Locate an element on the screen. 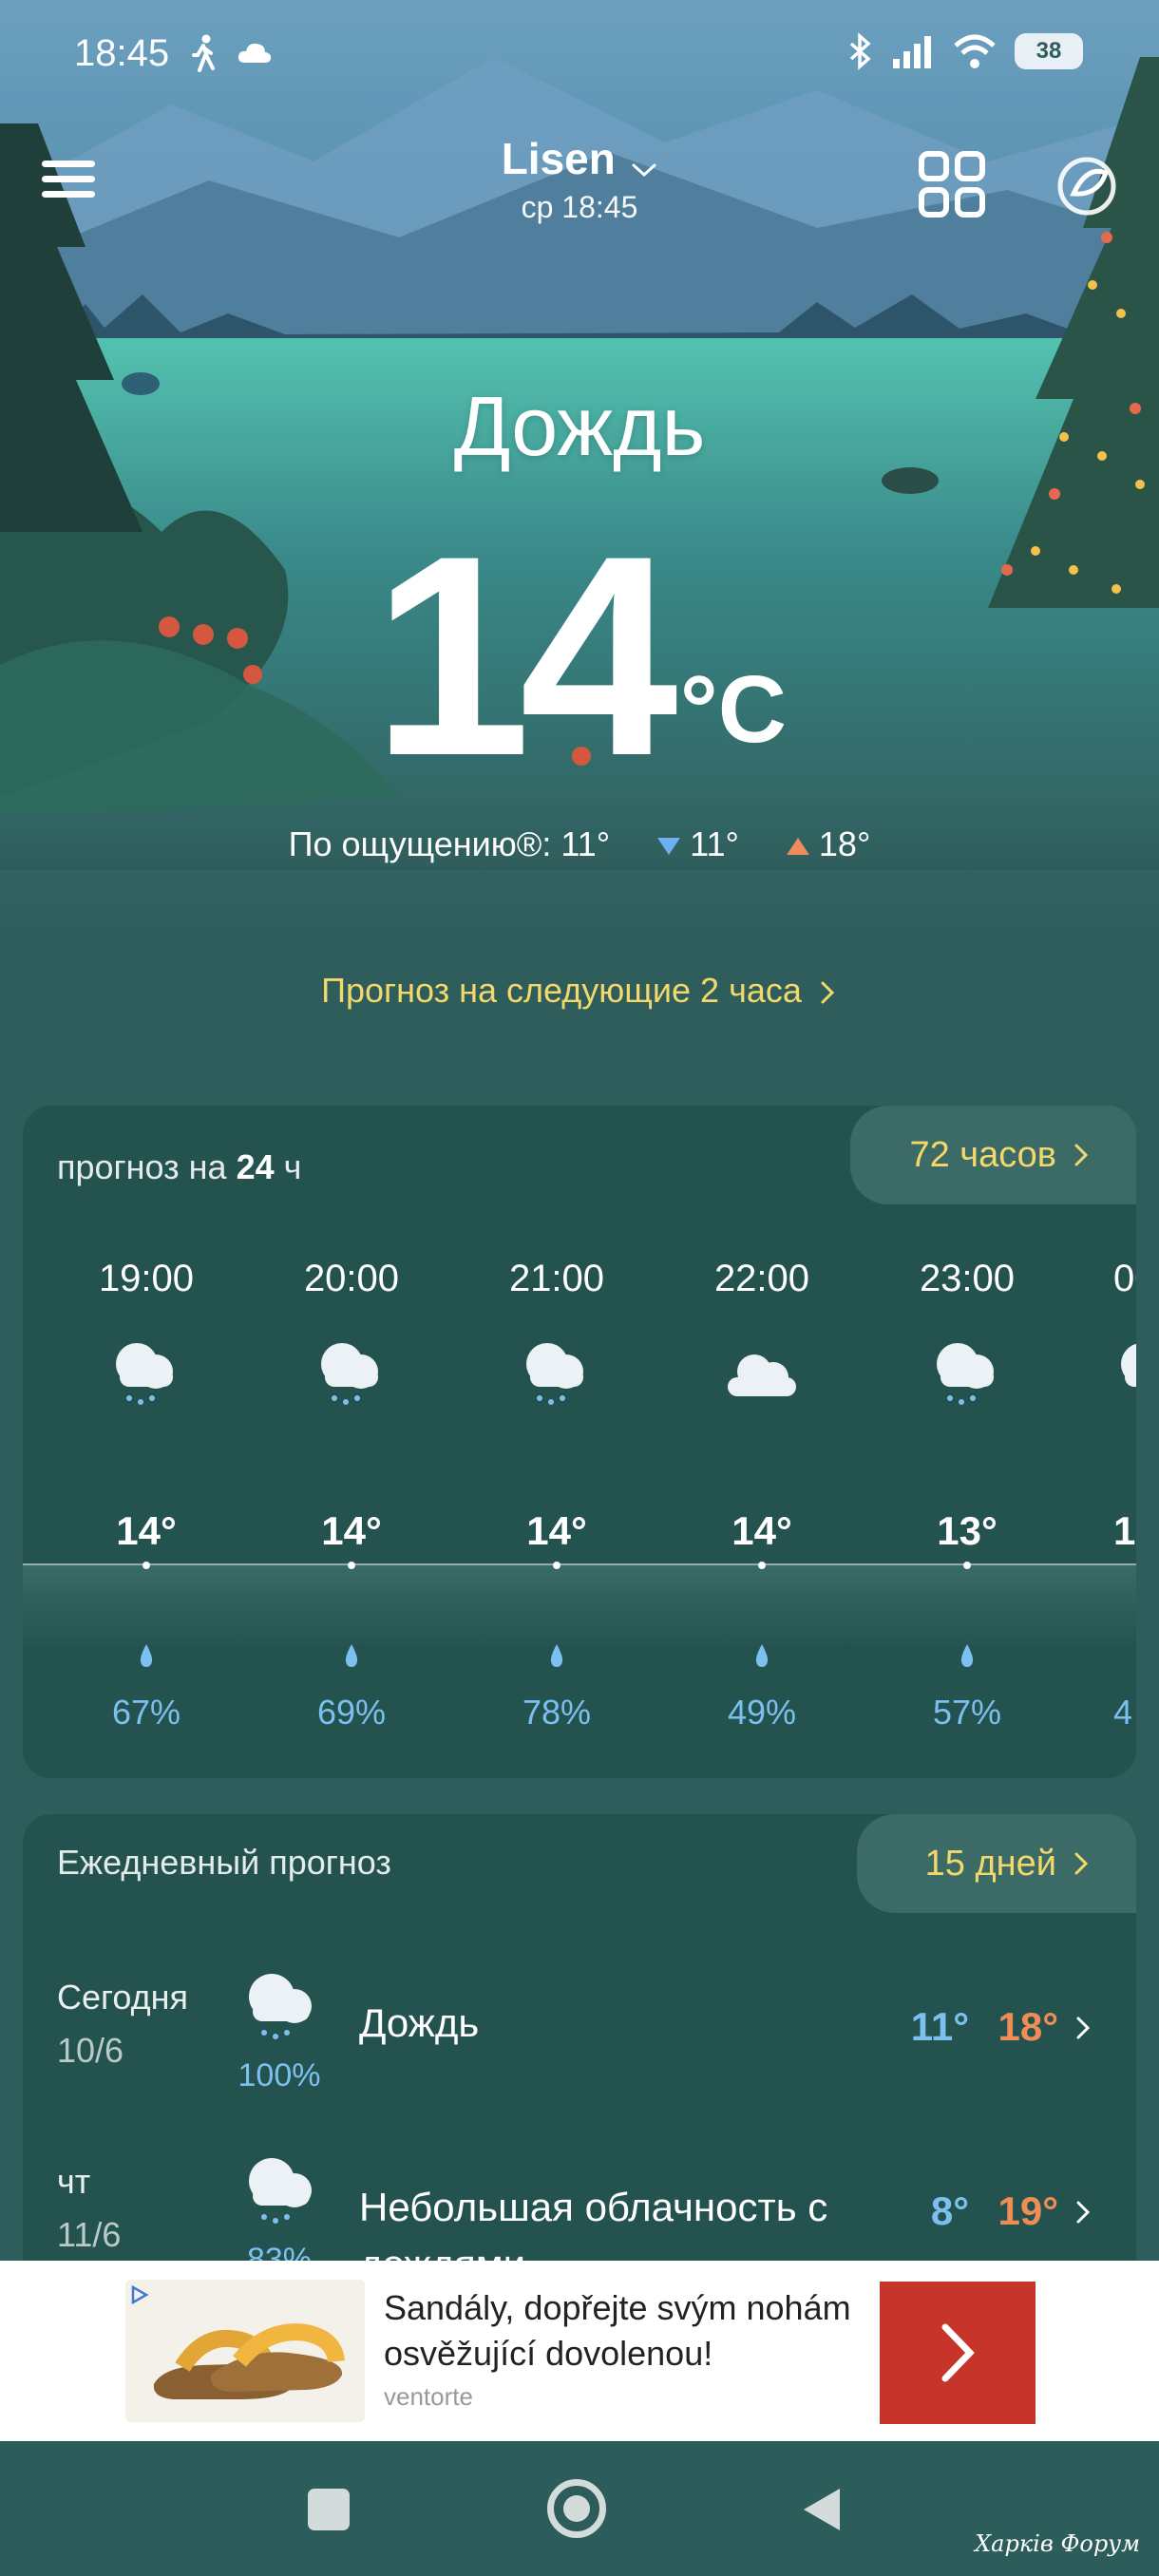  status-left-icons is located at coordinates (232, 53).